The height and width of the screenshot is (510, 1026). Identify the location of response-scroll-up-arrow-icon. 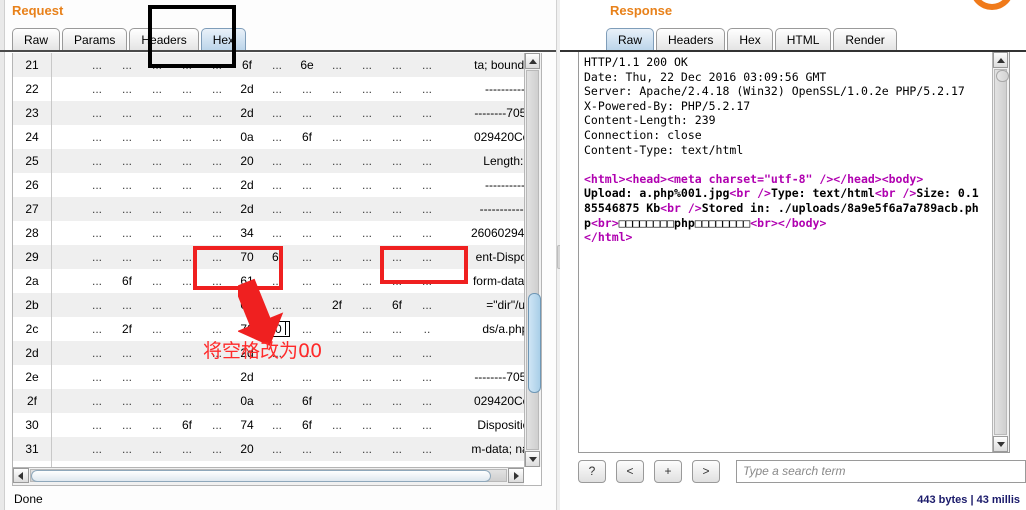
(1000, 60).